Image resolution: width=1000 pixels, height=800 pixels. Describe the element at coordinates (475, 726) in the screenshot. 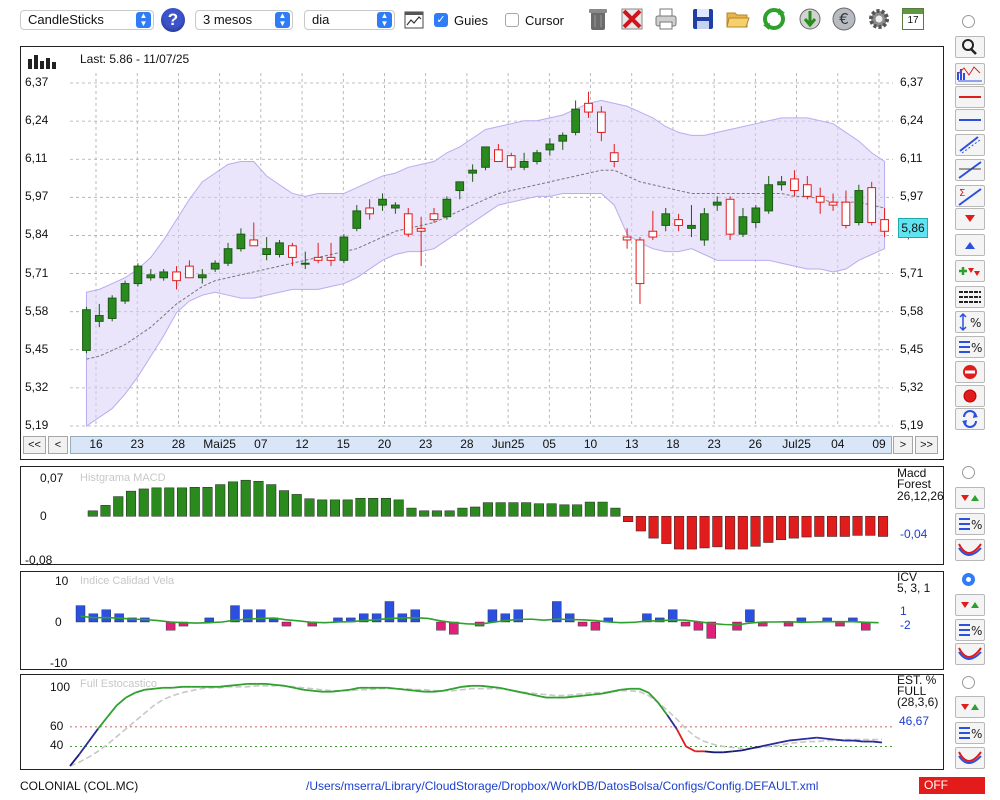

I see `stoch-signal-line` at that location.